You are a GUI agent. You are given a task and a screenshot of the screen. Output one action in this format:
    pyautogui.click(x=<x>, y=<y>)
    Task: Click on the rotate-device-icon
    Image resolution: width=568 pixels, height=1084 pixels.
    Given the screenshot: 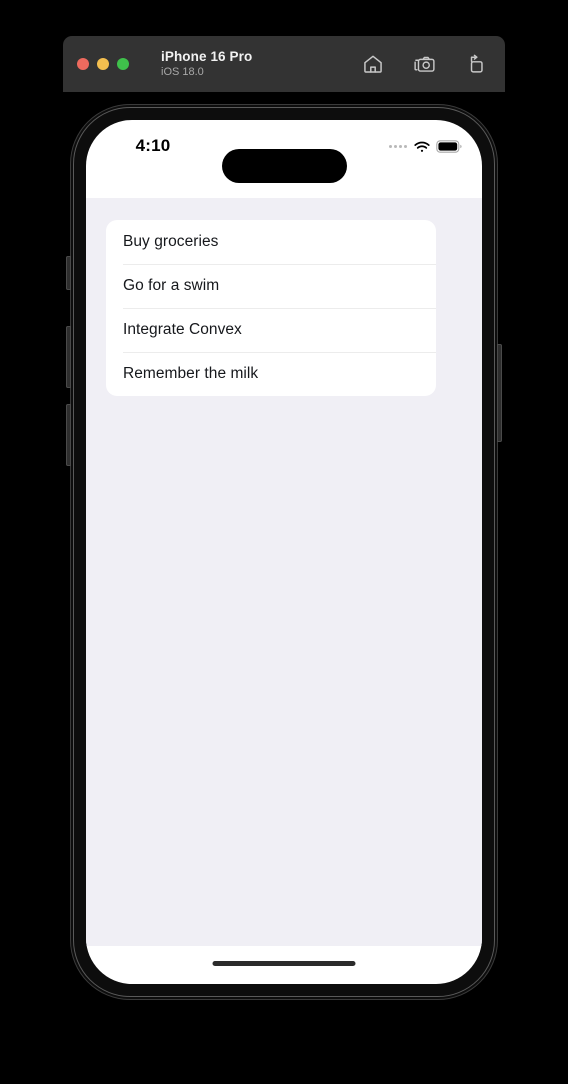 What is the action you would take?
    pyautogui.click(x=475, y=64)
    